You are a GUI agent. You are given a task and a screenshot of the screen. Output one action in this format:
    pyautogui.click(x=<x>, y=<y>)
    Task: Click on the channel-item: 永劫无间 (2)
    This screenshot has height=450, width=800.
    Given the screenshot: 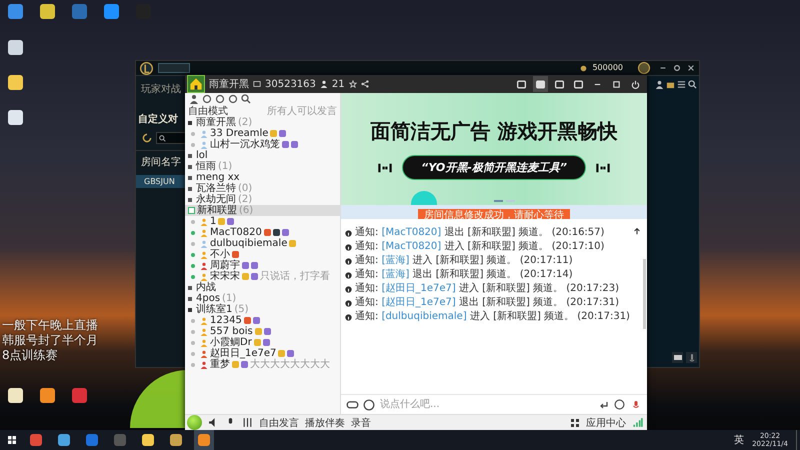 What is the action you would take?
    pyautogui.click(x=262, y=199)
    